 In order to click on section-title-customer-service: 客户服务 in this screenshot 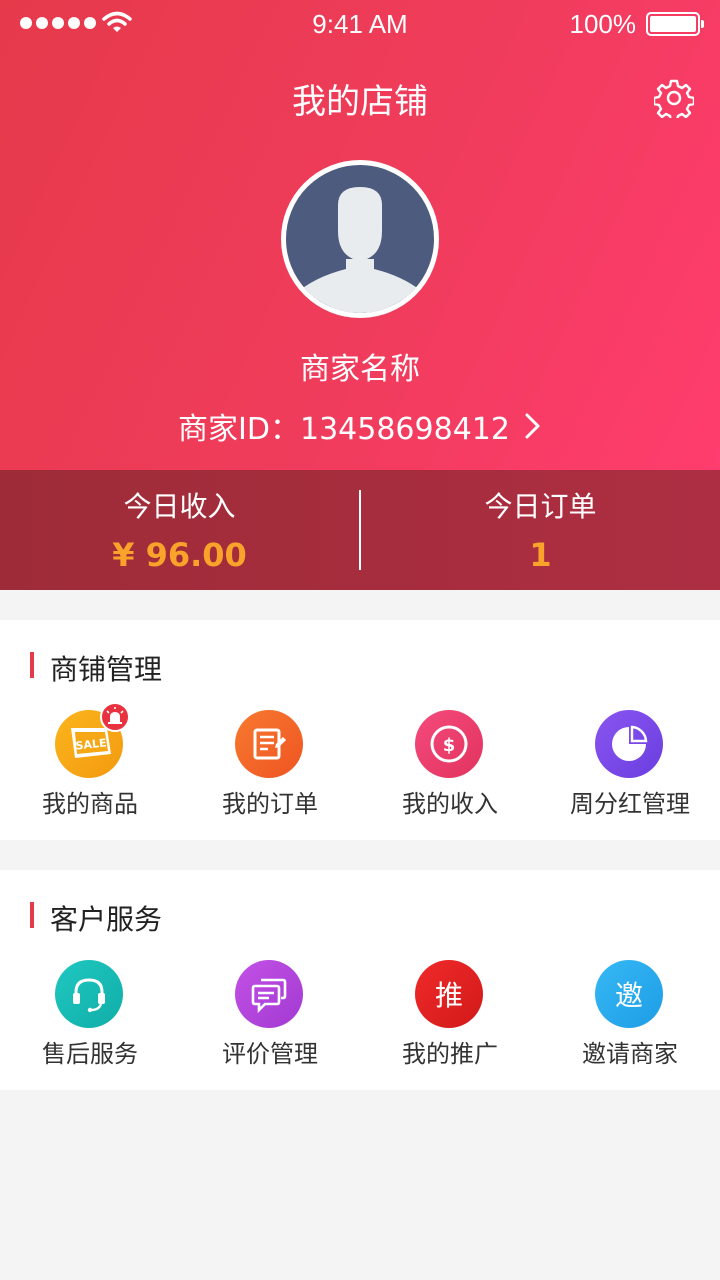, I will do `click(106, 919)`.